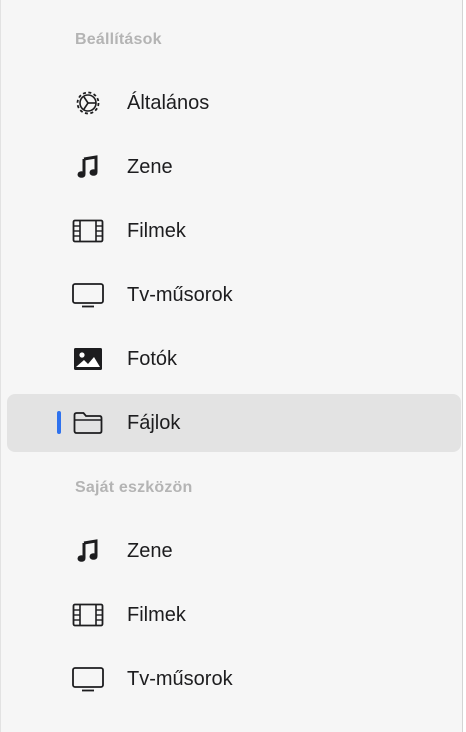 Image resolution: width=466 pixels, height=732 pixels. Describe the element at coordinates (234, 359) in the screenshot. I see `sidebar-item-photos: Fotók` at that location.